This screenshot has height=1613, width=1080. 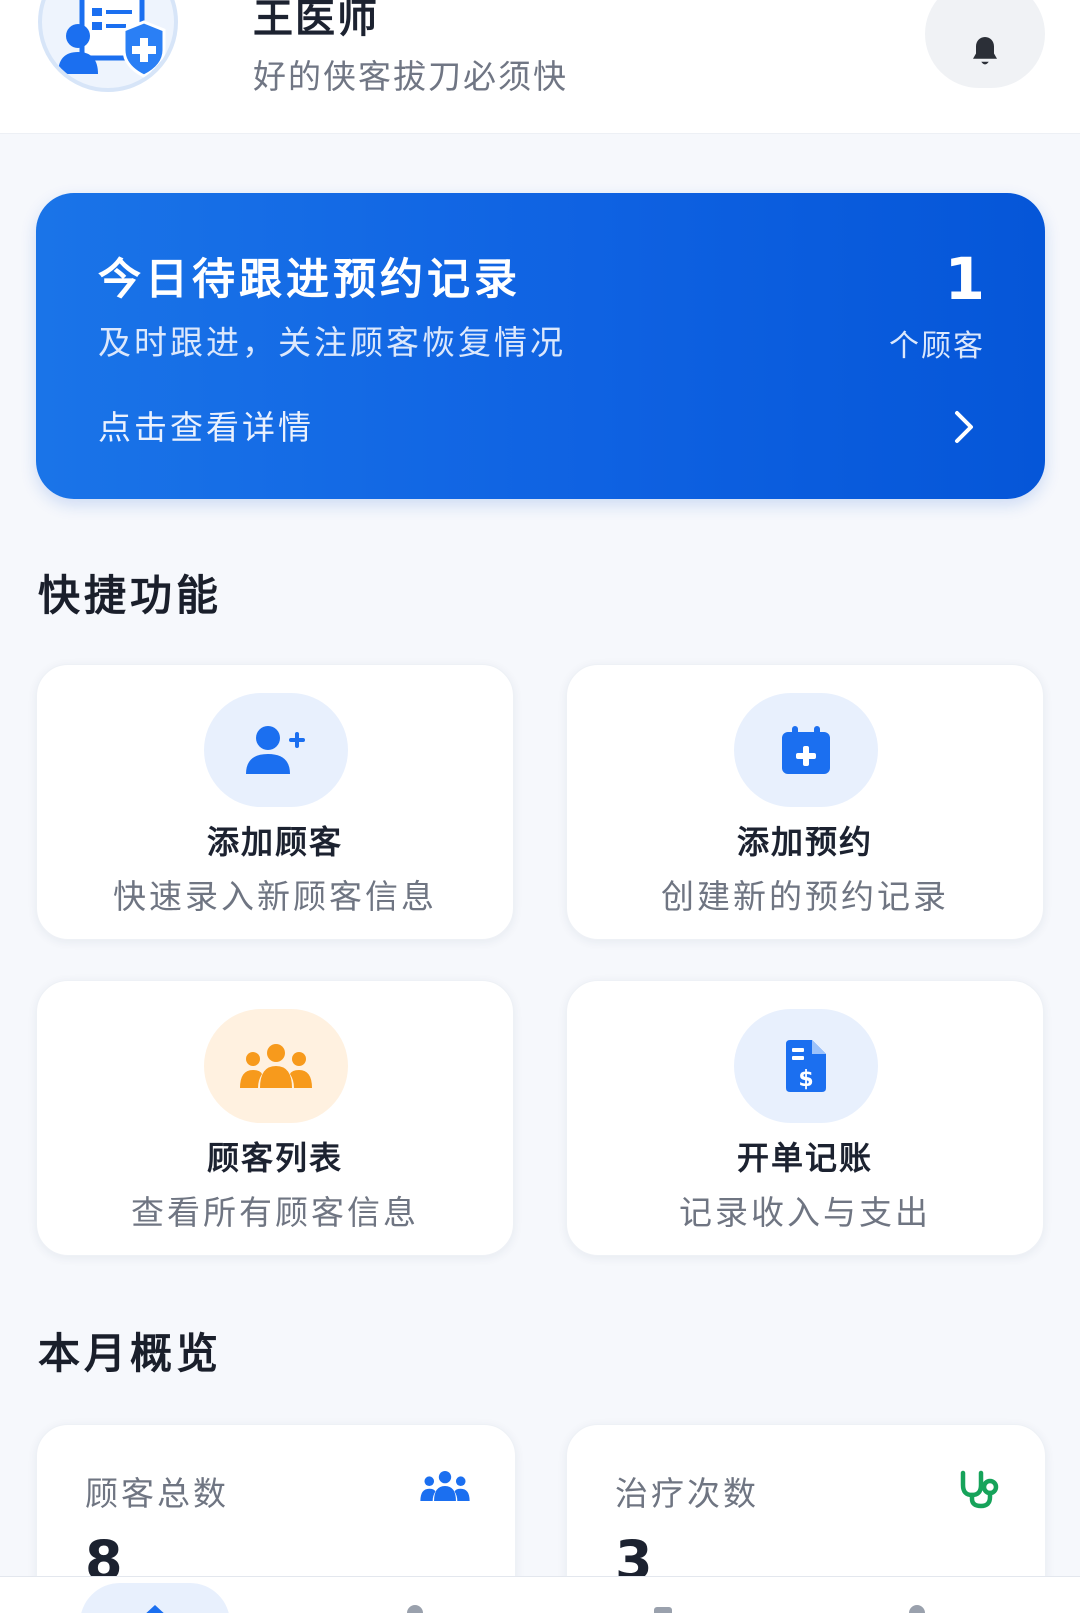 I want to click on customer-list-card: 顾客列表 查看所有顾客信息, so click(x=275, y=1118).